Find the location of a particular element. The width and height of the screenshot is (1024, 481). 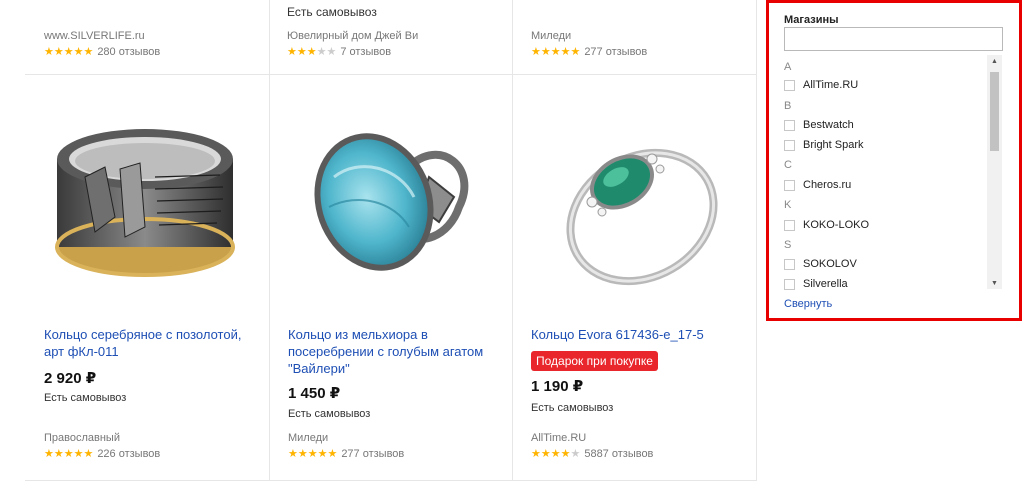

shop-option-label: Bright Spark is located at coordinates (833, 145).